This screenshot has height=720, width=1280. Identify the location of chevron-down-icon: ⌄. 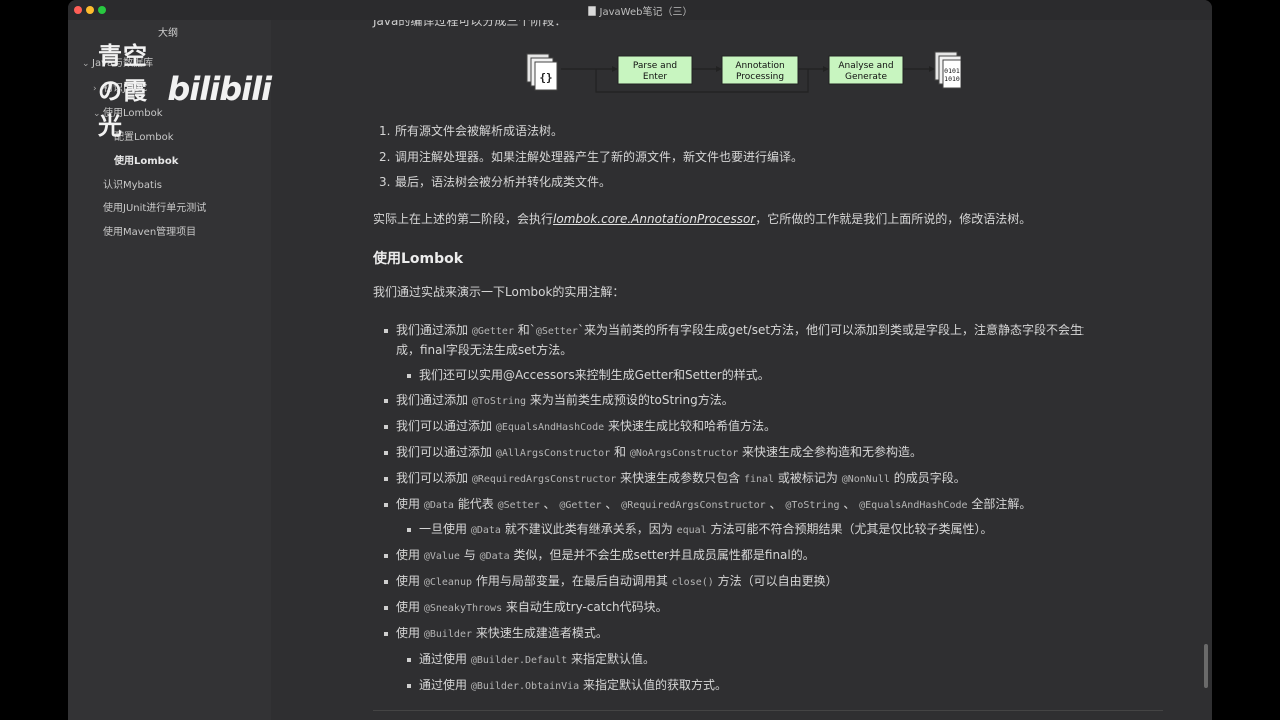
(86, 64).